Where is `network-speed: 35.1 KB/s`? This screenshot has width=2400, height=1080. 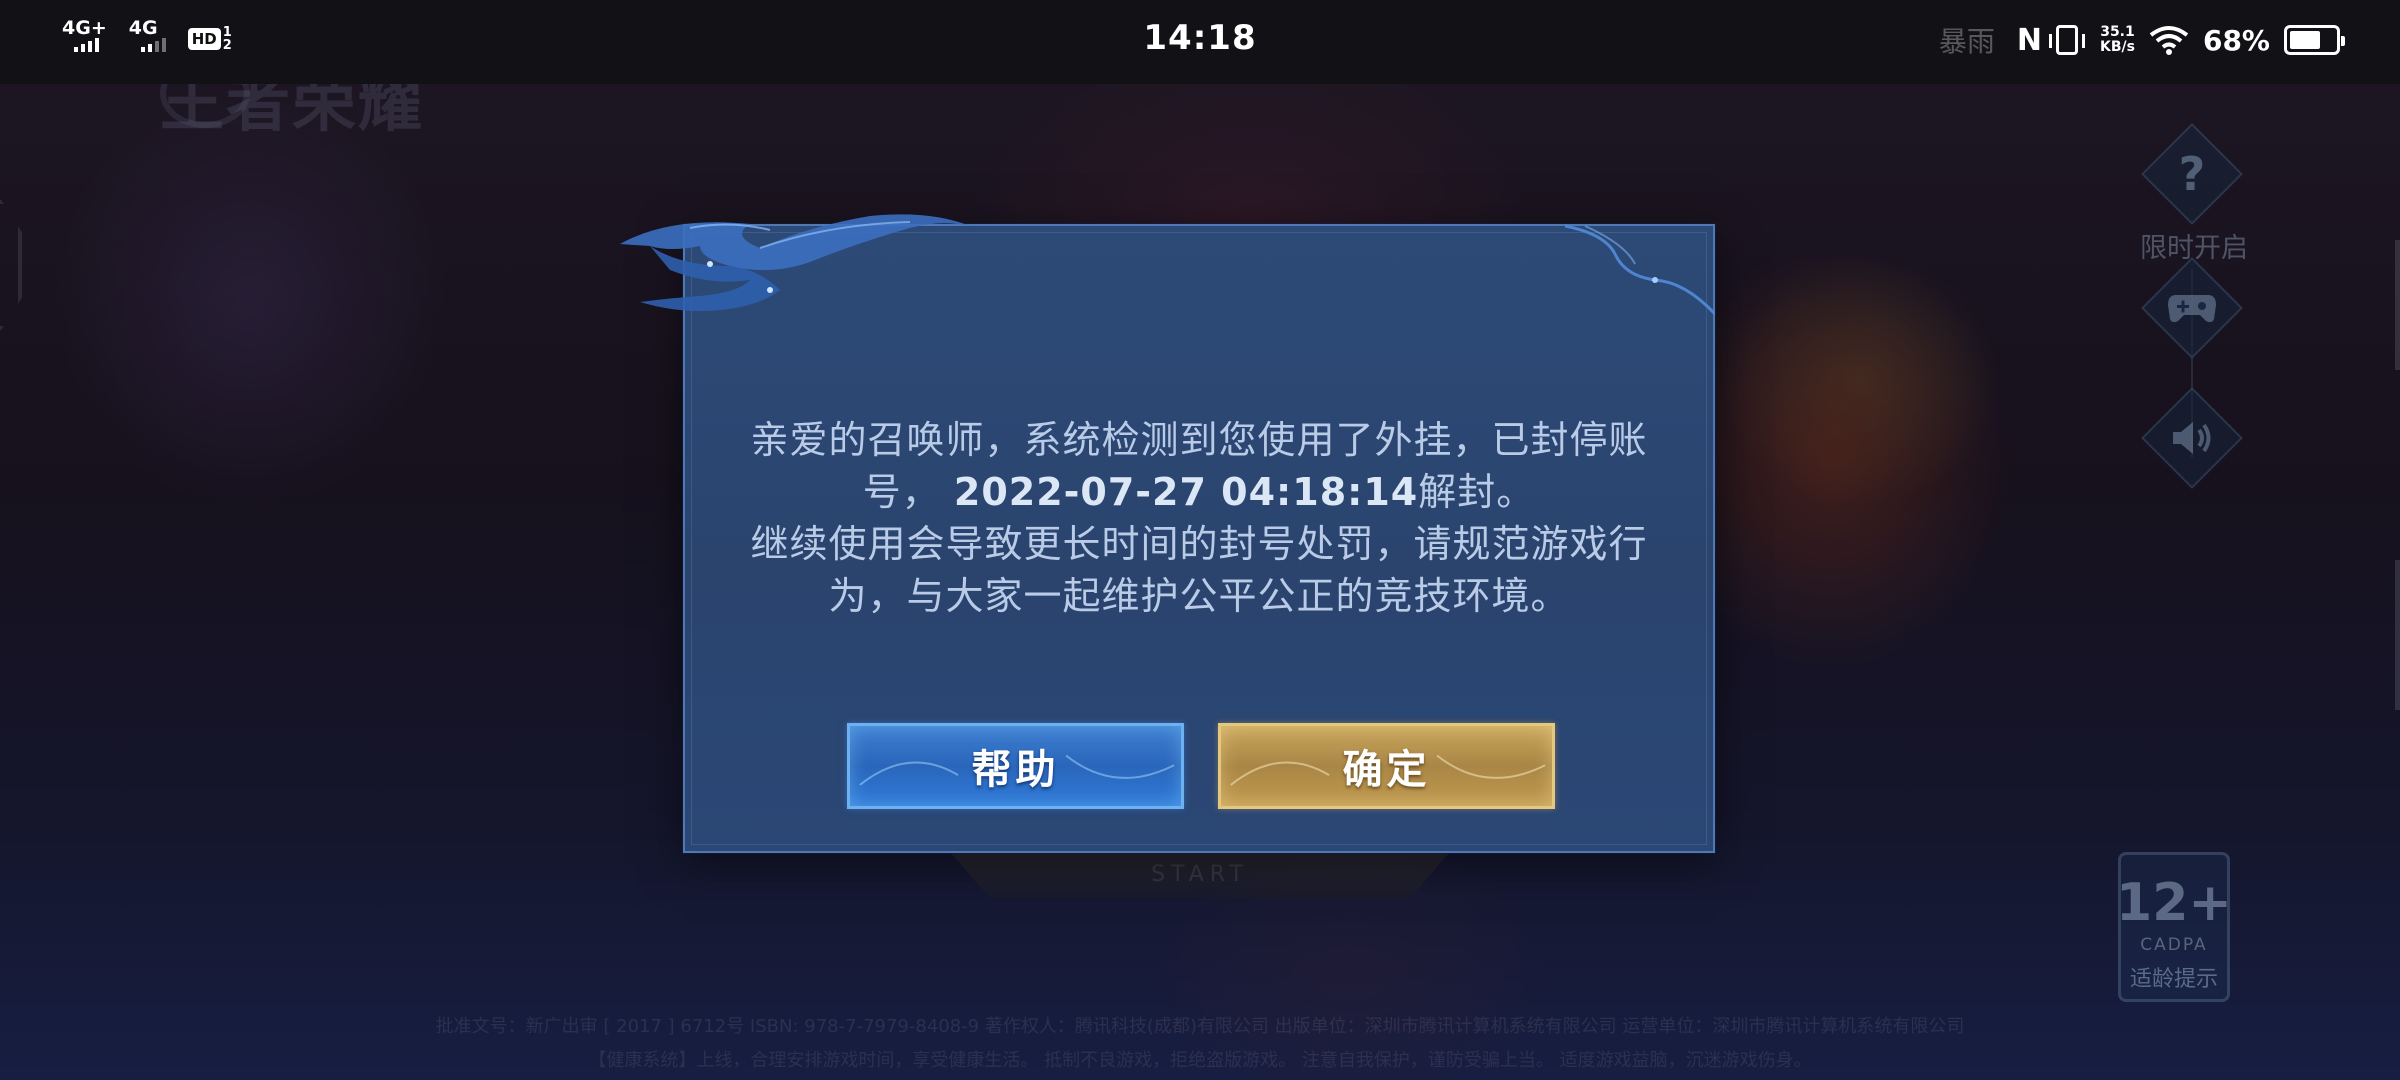 network-speed: 35.1 KB/s is located at coordinates (2117, 40).